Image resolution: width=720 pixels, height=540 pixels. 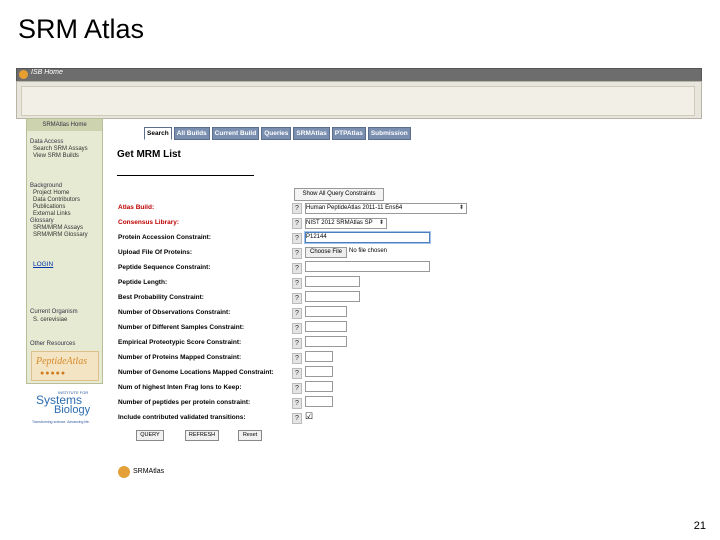 I want to click on sidebar-section-data-access: Data Access, so click(x=47, y=142).